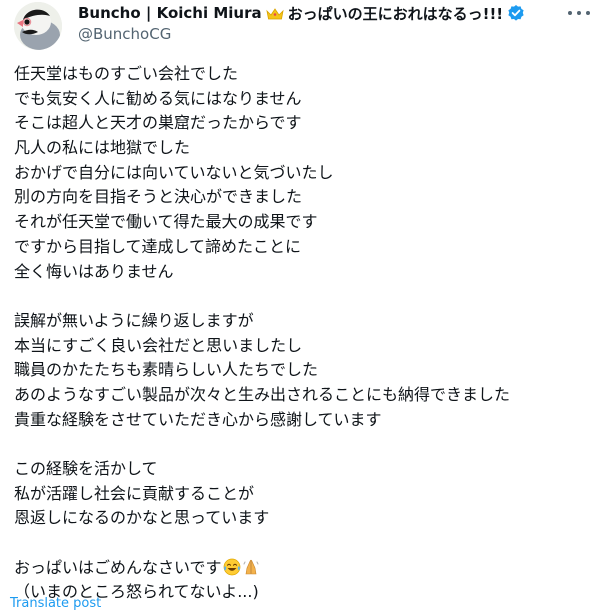  What do you see at coordinates (166, 222) in the screenshot?
I see `tweet-line: それが任天堂で働いて得た最大の成果です` at bounding box center [166, 222].